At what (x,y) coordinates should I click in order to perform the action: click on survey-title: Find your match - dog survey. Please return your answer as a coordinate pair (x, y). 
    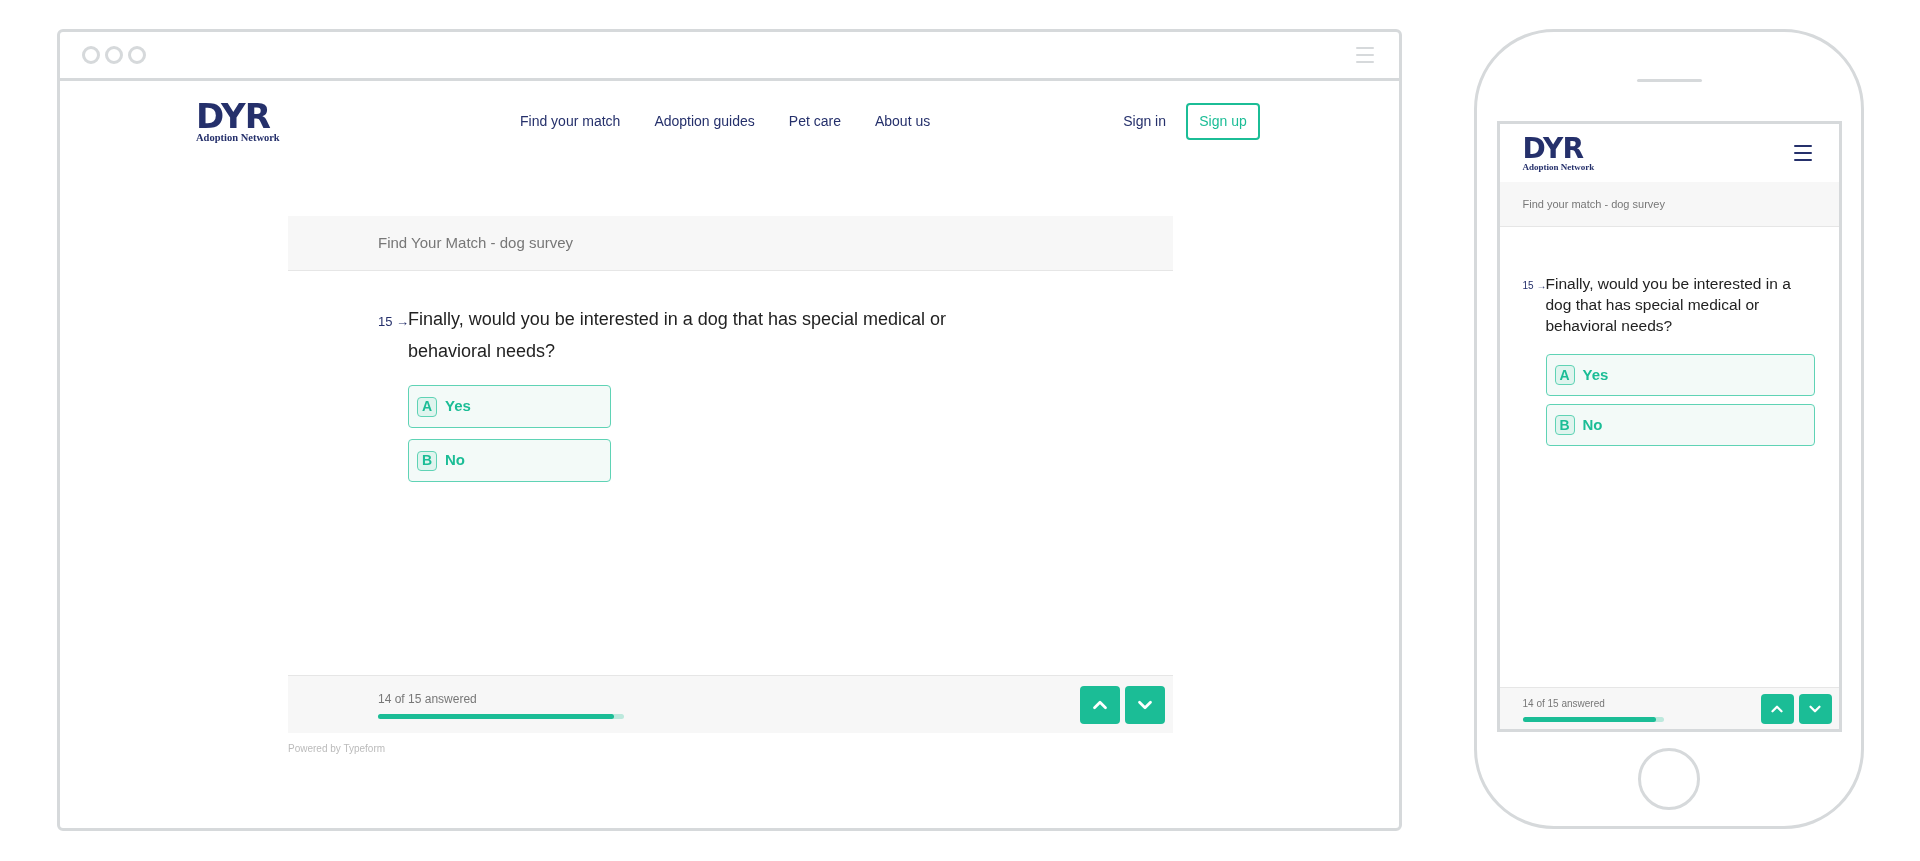
    Looking at the image, I should click on (1593, 204).